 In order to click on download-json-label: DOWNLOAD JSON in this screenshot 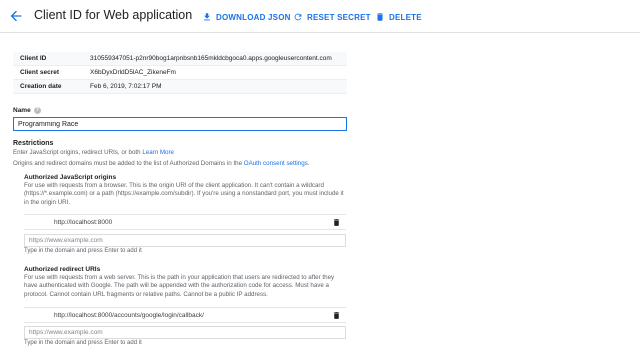, I will do `click(253, 17)`.